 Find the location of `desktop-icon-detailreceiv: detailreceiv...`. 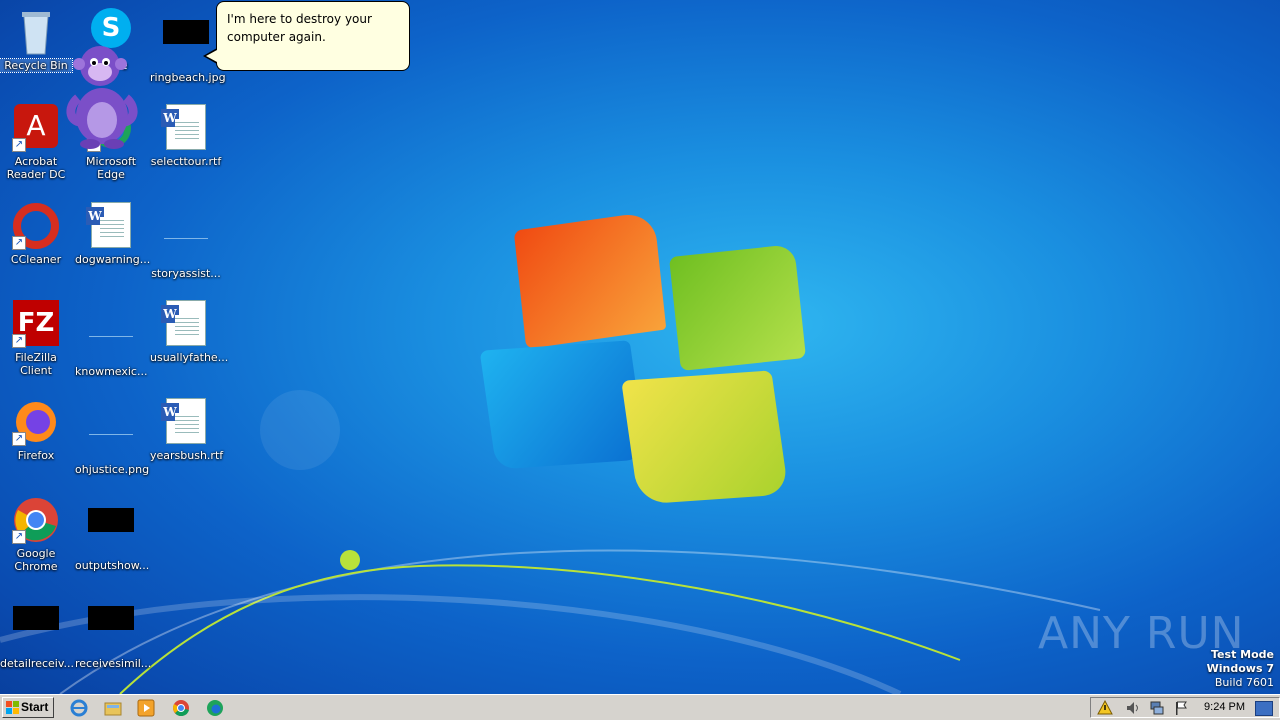

desktop-icon-detailreceiv: detailreceiv... is located at coordinates (37, 632).